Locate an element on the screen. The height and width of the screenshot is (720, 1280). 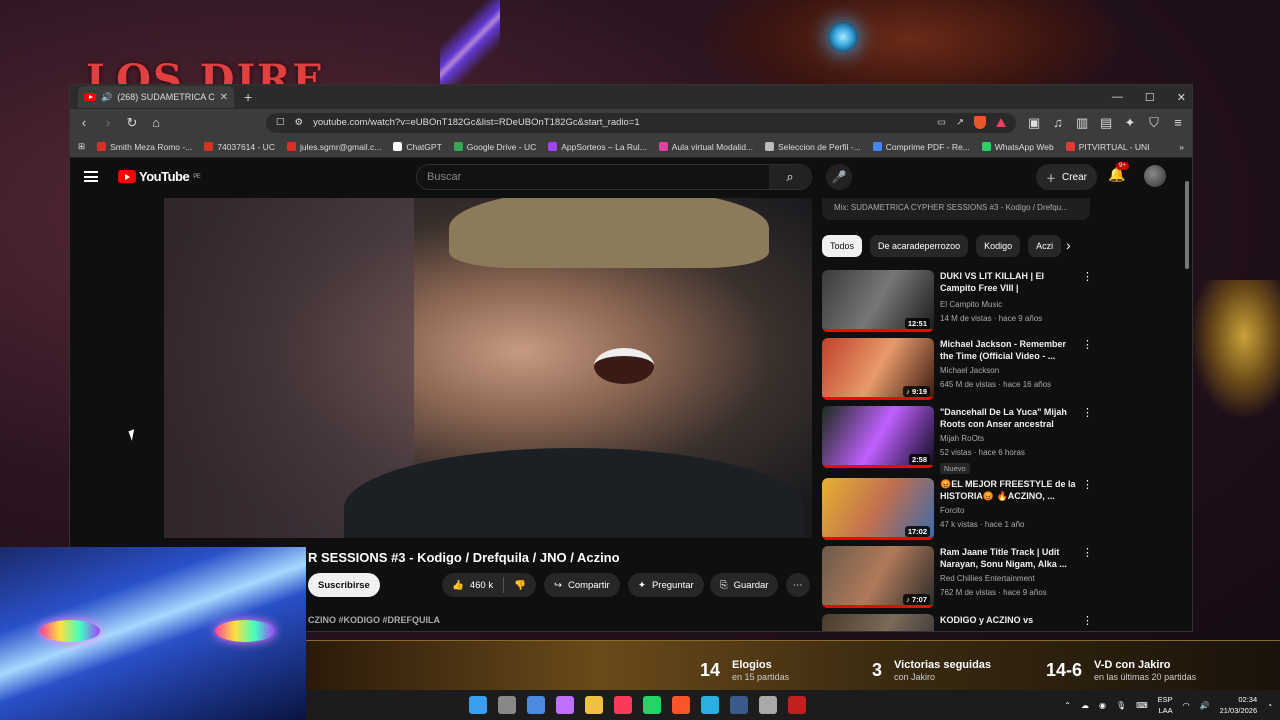
video-thumbnail: 12:51 is located at coordinates (878, 301).